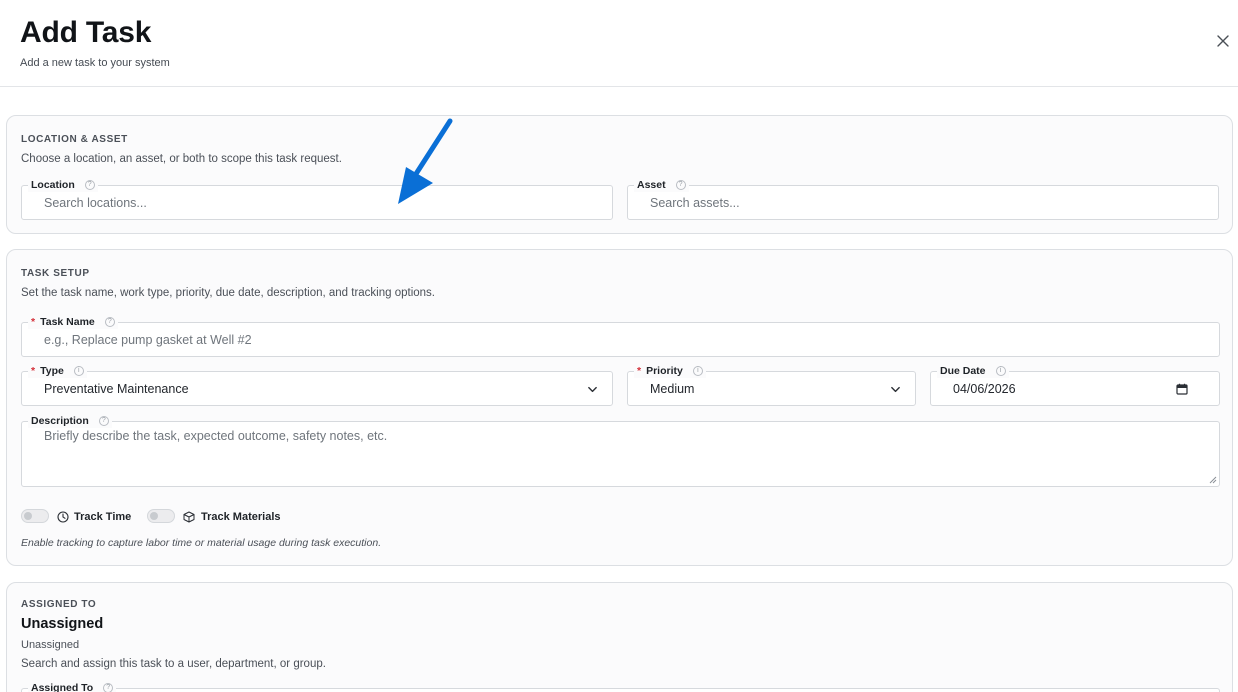 This screenshot has width=1238, height=692. Describe the element at coordinates (62, 624) in the screenshot. I see `current-assignee: Unassigned` at that location.